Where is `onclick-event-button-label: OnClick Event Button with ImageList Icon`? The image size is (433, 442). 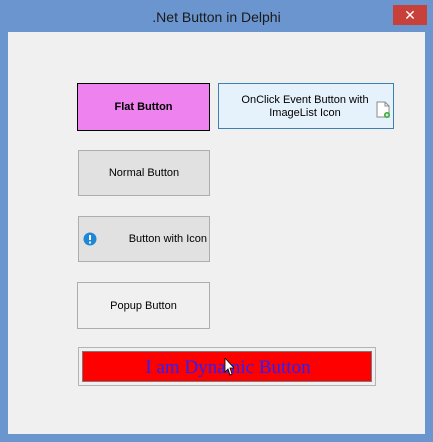
onclick-event-button-label: OnClick Event Button with ImageList Icon is located at coordinates (305, 106).